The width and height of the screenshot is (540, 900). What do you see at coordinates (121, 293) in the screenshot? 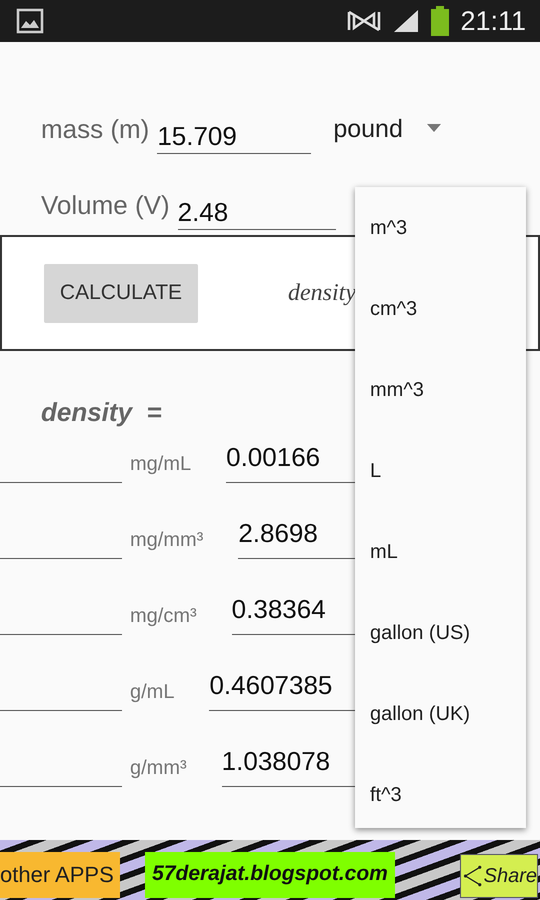
I see `calculate-button: CALCULATE` at bounding box center [121, 293].